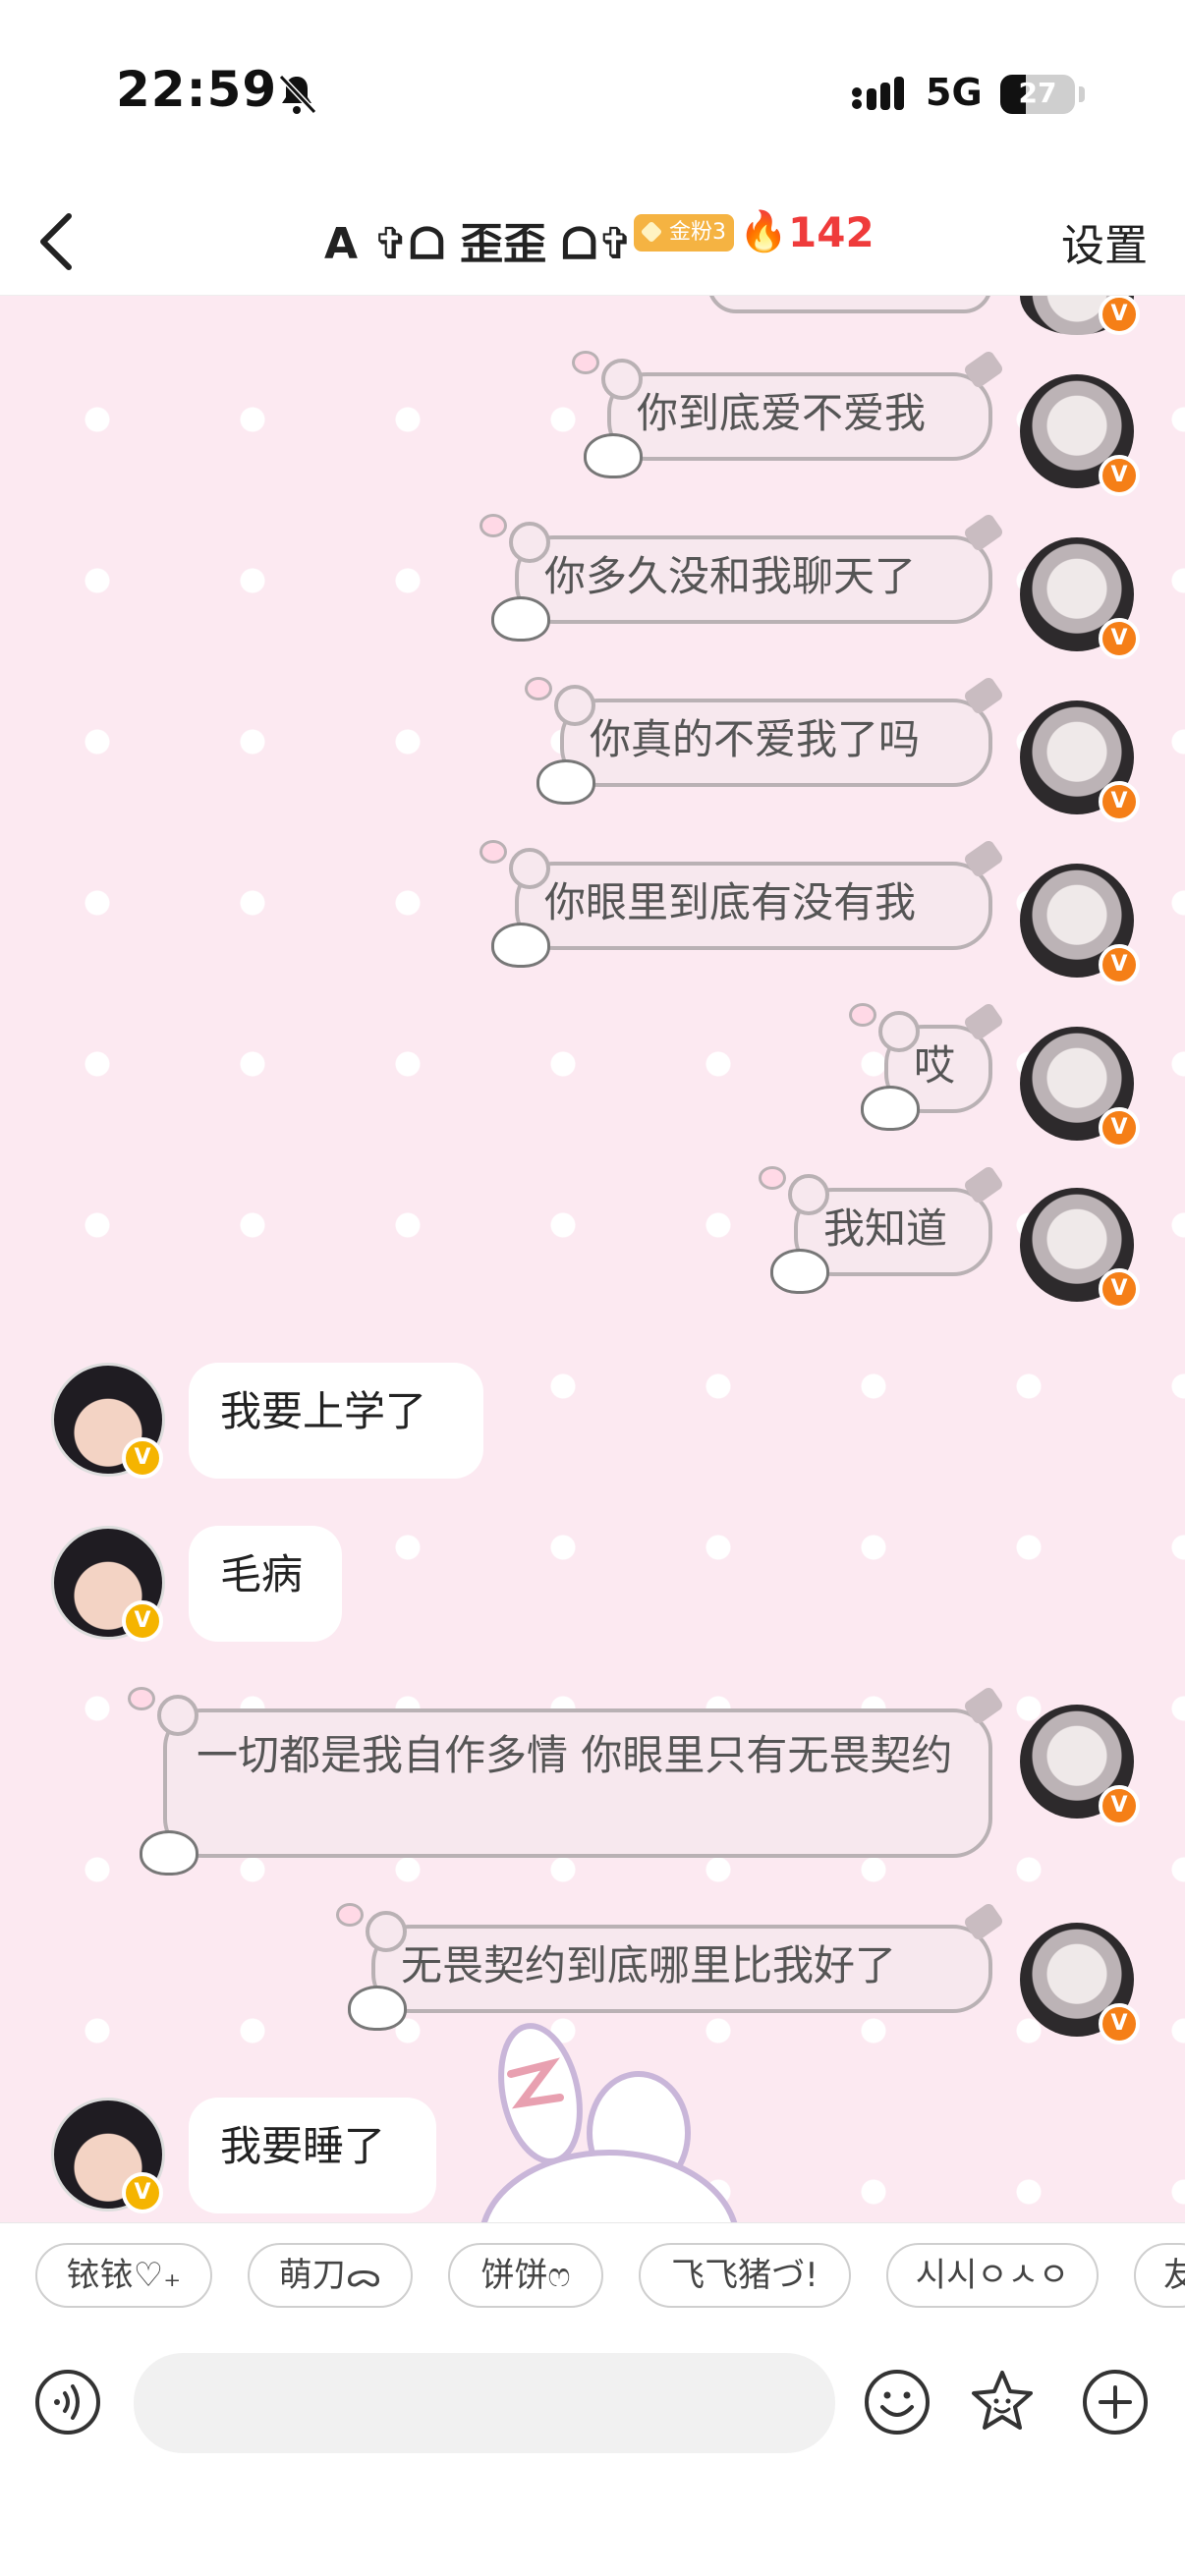 The image size is (1185, 2576). Describe the element at coordinates (649, 1965) in the screenshot. I see `message-text: 无畏契约到底哪里比我好了` at that location.